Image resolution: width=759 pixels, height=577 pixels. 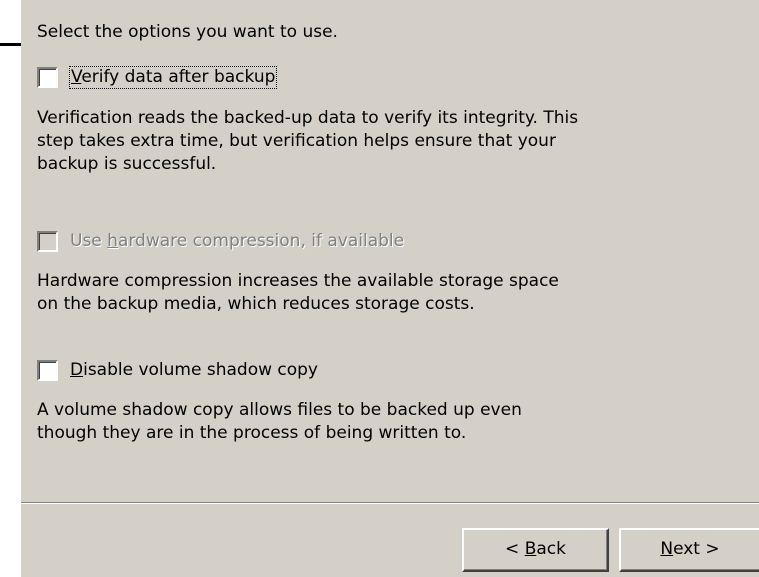 I want to click on next-rest: ext >, so click(x=696, y=549).